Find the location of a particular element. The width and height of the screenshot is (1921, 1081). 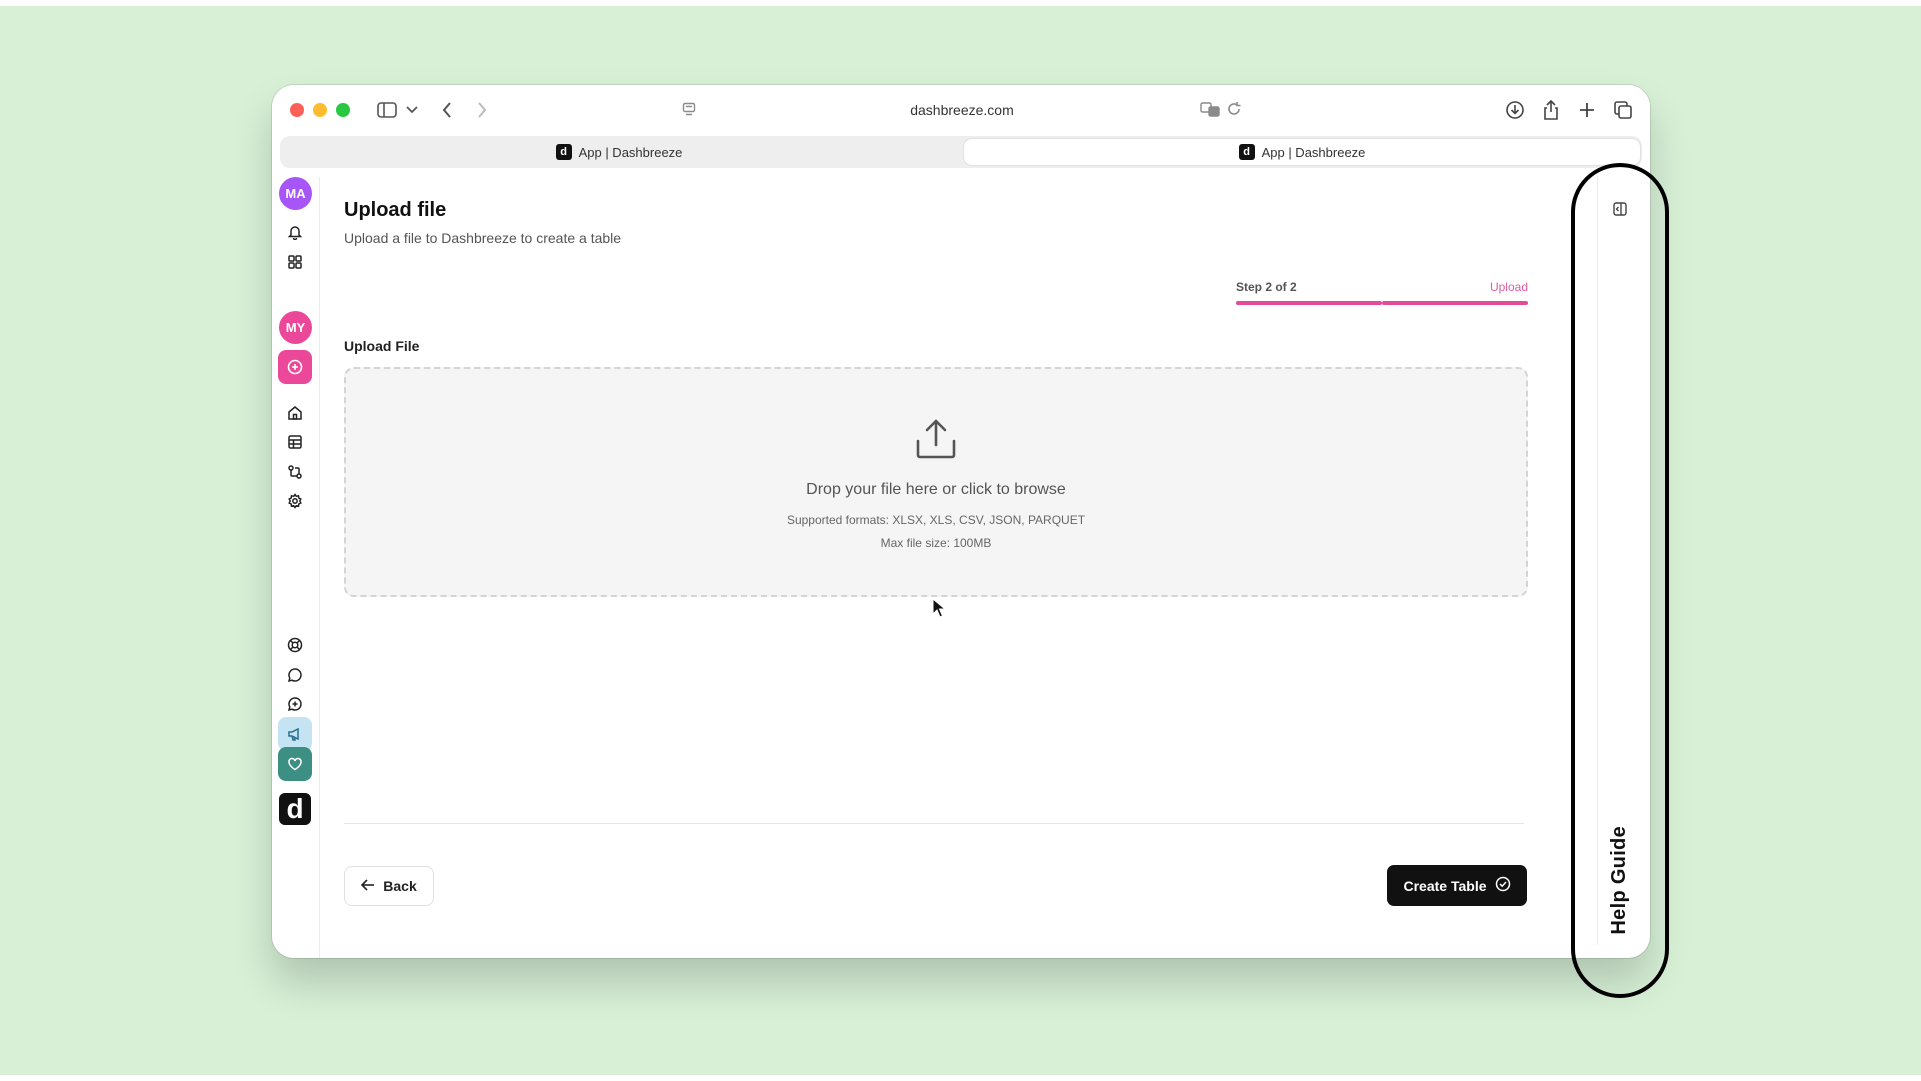

tab-app-dashbreeze-1: d App | Dashbreeze is located at coordinates (619, 152).